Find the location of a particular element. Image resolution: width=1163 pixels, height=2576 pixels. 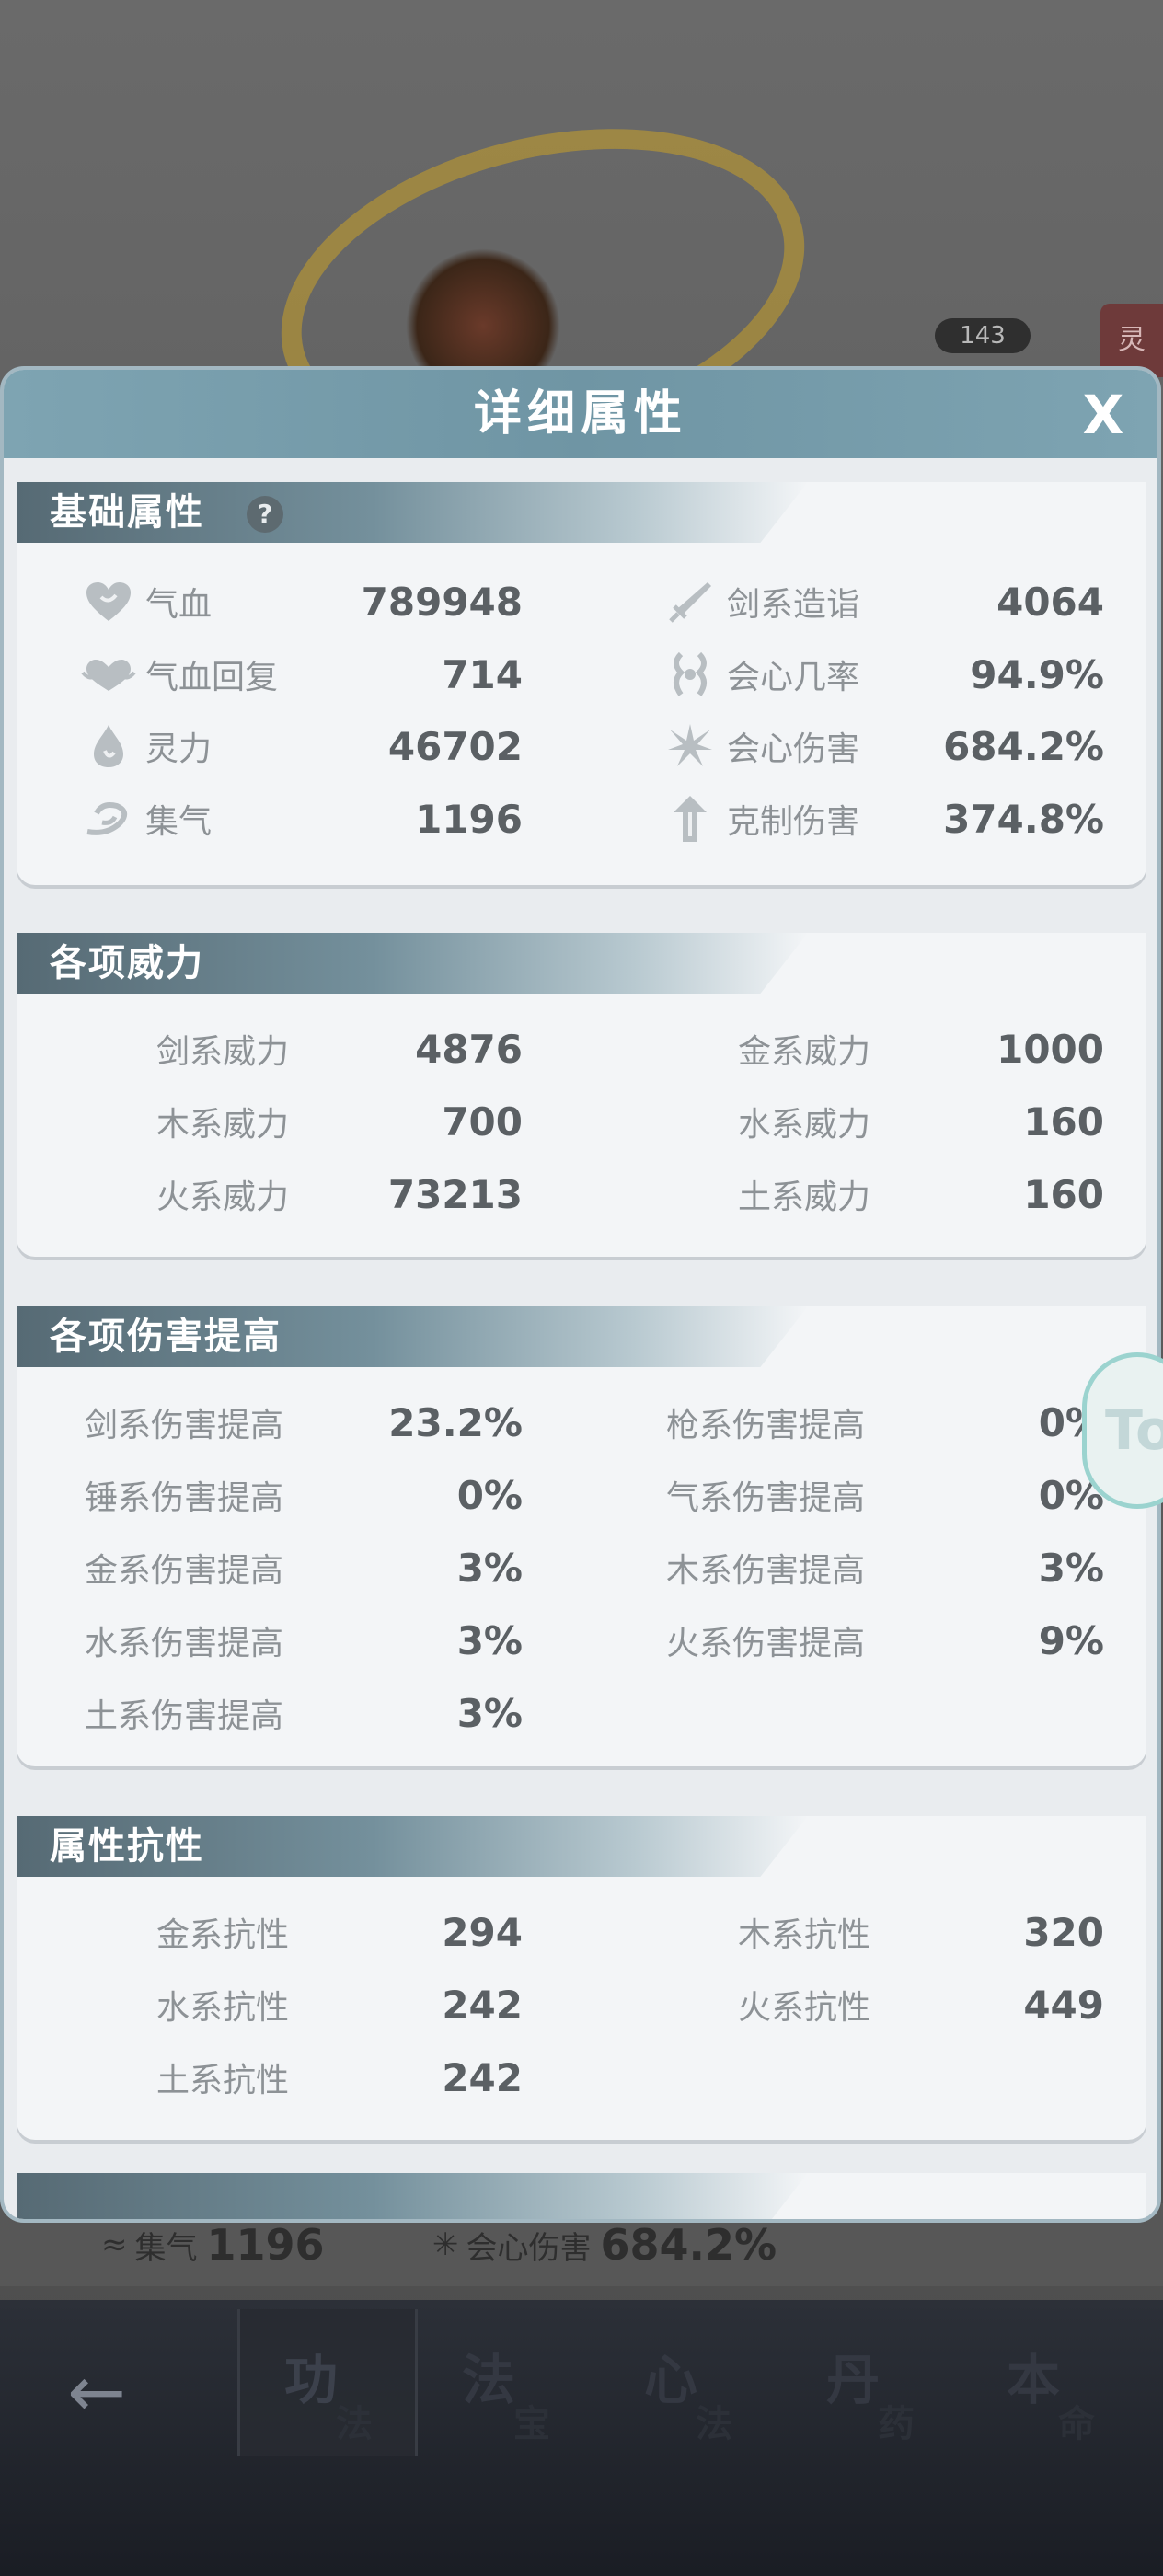

nav-tab-fabao: 法 宝 is located at coordinates (508, 2382).